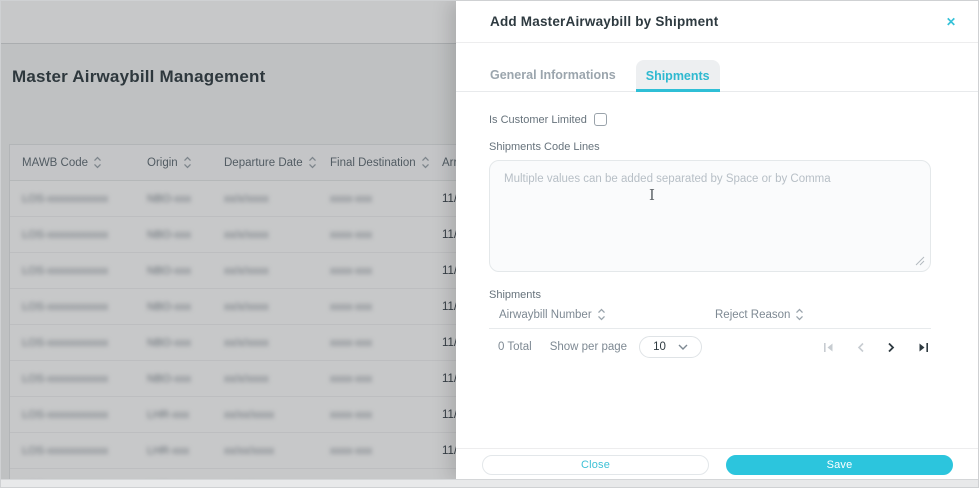 The width and height of the screenshot is (979, 488). I want to click on window-bottom-edge, so click(489, 483).